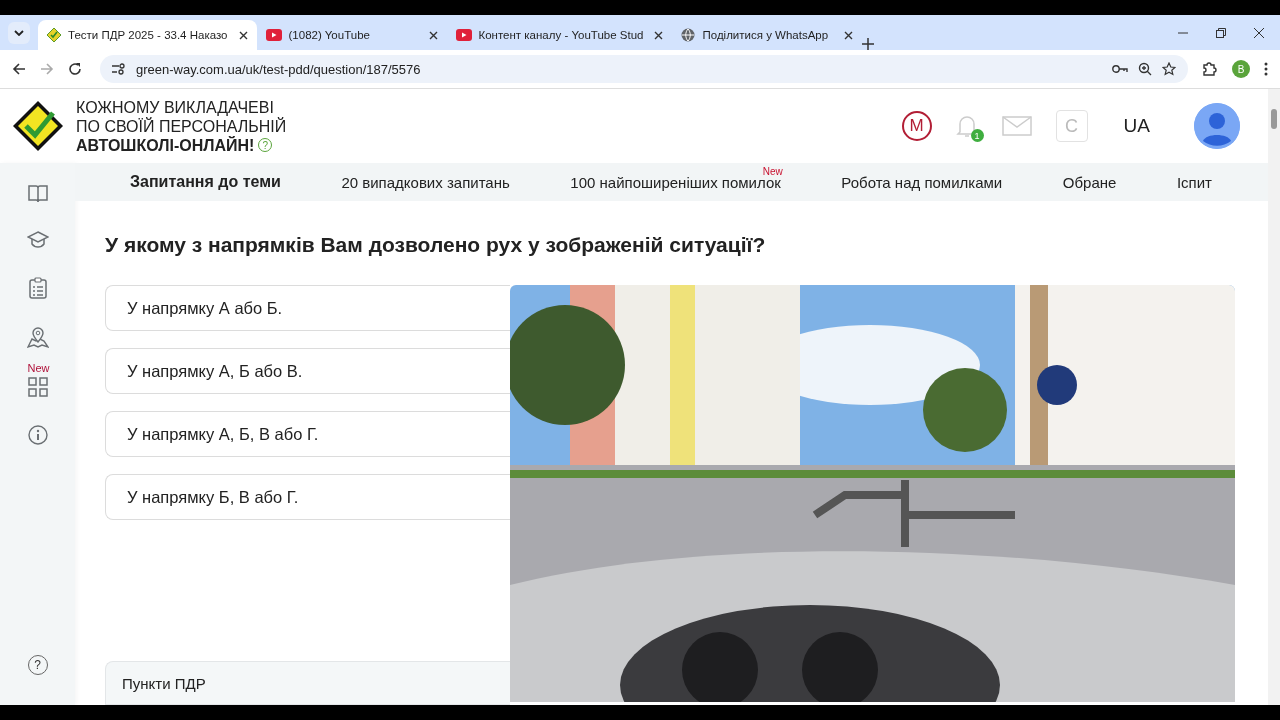  What do you see at coordinates (688, 35) in the screenshot?
I see `globe-icon` at bounding box center [688, 35].